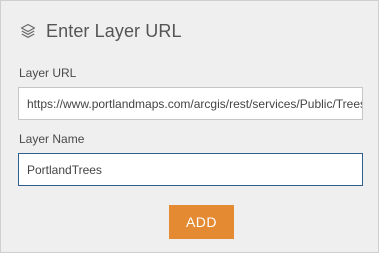  What do you see at coordinates (190, 103) in the screenshot?
I see `layer-url-input` at bounding box center [190, 103].